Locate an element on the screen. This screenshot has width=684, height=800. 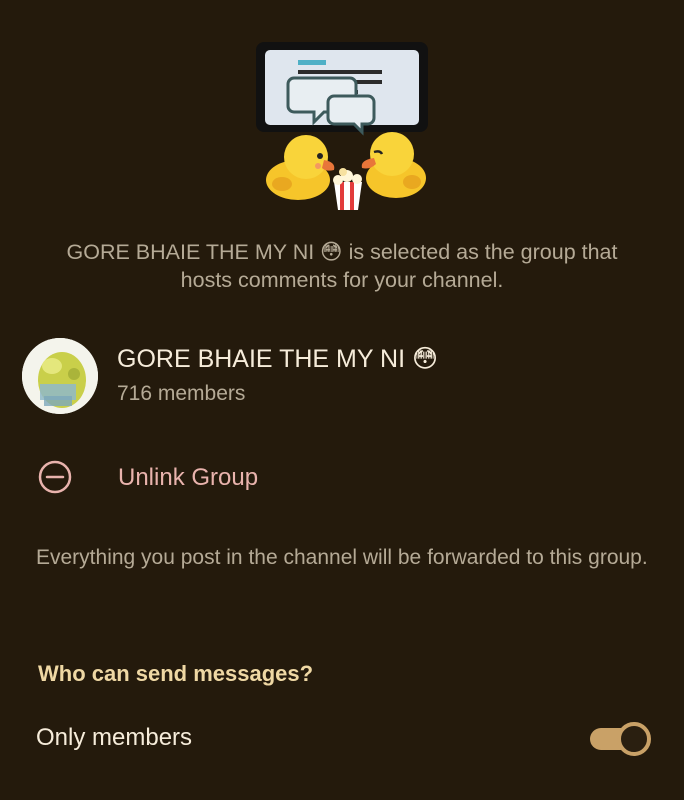
only-members-toggle is located at coordinates (619, 738).